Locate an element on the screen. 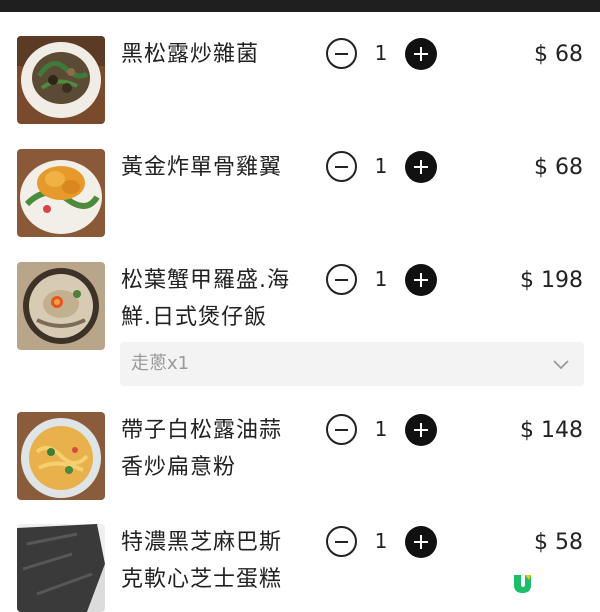 This screenshot has width=600, height=612. item-name: 特濃黑芝麻巴斯 克軟心芝士蛋糕 is located at coordinates (216, 561).